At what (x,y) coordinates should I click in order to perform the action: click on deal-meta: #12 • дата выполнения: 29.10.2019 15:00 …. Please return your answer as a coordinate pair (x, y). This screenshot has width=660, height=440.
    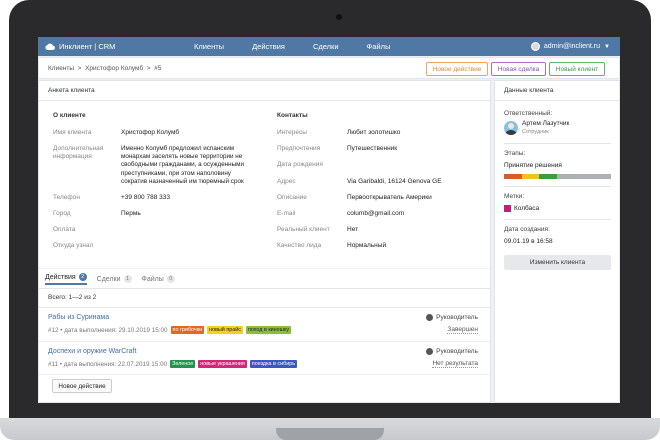
    Looking at the image, I should click on (170, 330).